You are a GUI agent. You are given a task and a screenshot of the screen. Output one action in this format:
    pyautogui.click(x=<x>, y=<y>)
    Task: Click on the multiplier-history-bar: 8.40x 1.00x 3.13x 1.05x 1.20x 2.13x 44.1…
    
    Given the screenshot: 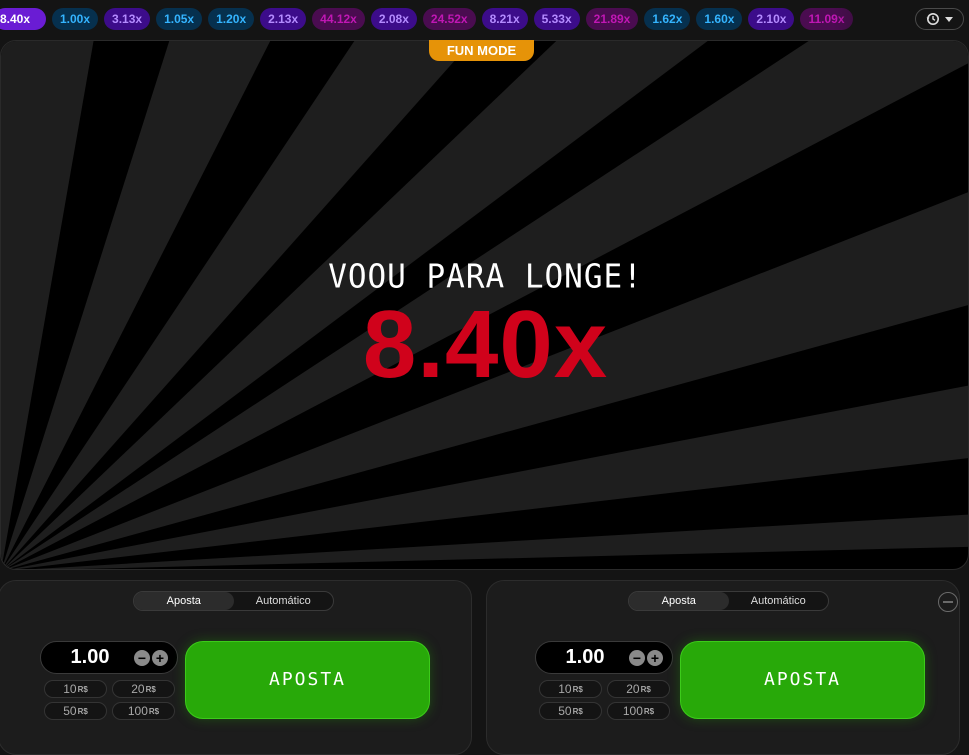 What is the action you would take?
    pyautogui.click(x=484, y=19)
    